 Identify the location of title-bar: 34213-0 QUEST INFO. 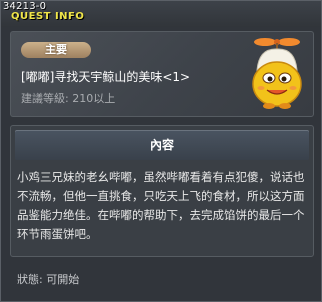
(161, 14).